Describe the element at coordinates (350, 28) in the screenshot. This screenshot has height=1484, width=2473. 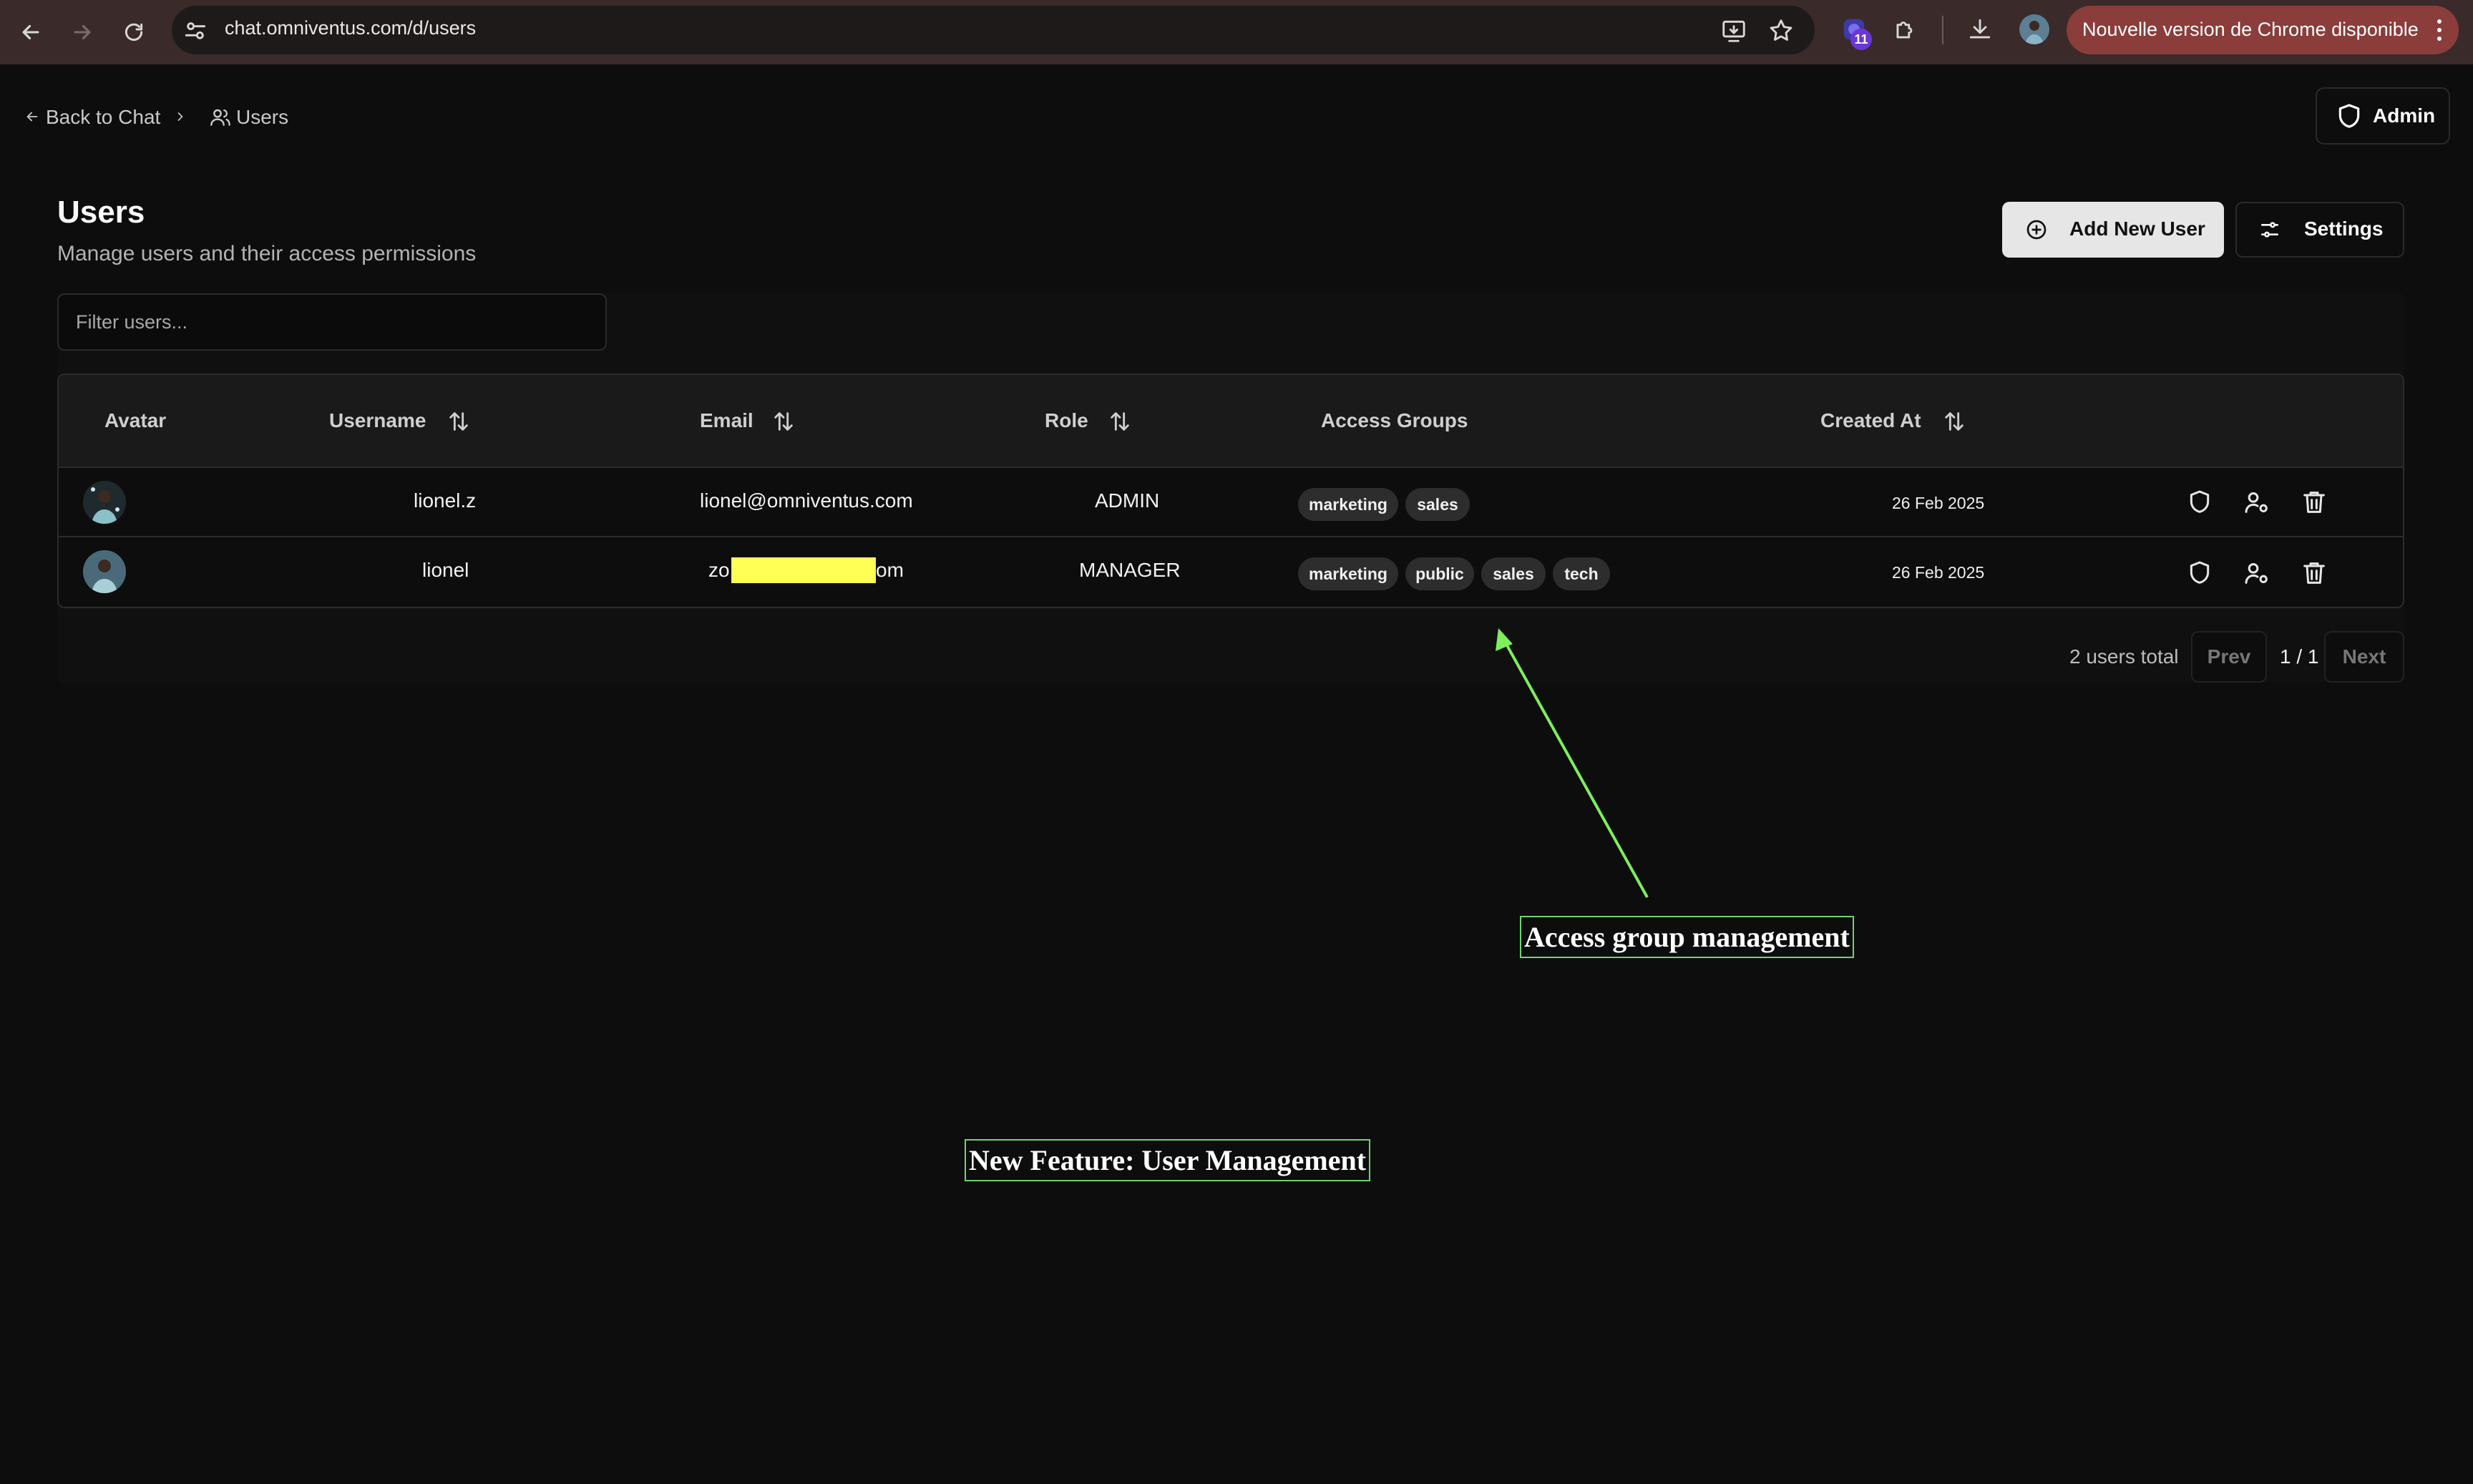
I see `url-text: chat.omniventus.com/d/users` at that location.